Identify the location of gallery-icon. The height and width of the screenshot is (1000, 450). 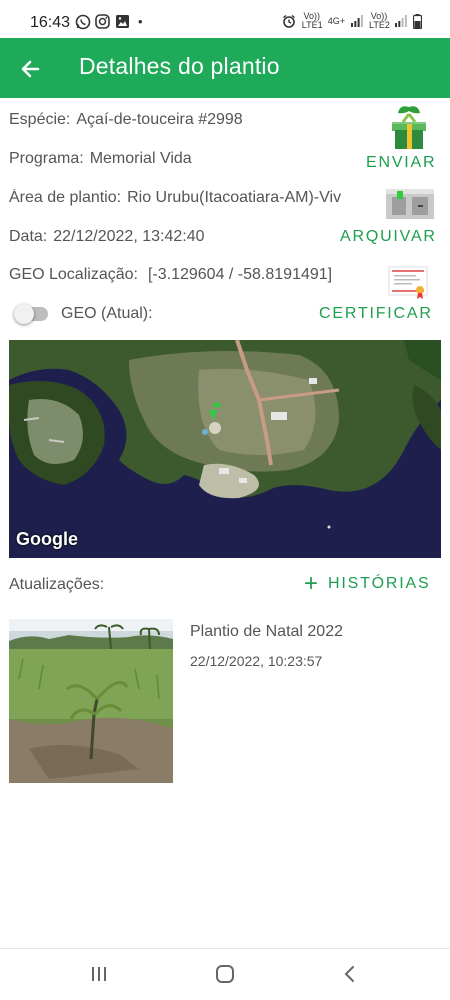
(122, 21).